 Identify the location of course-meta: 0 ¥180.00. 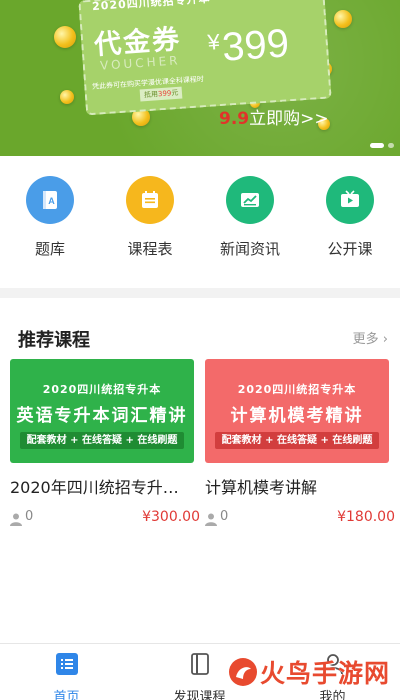
(300, 519).